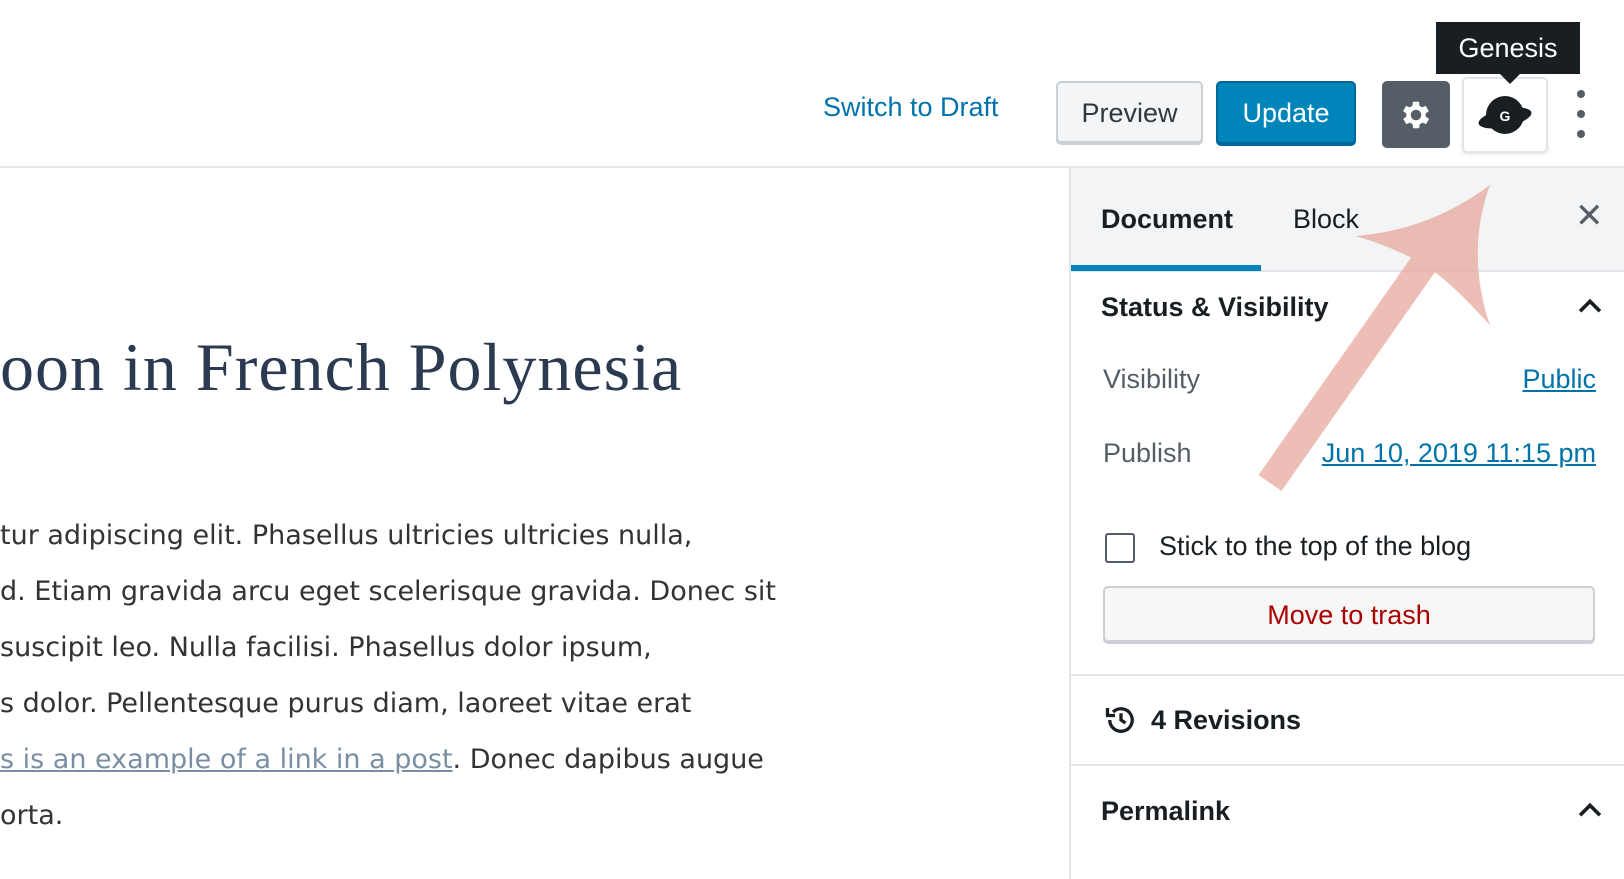  I want to click on post-link: s is an example of a link in a post, so click(226, 759).